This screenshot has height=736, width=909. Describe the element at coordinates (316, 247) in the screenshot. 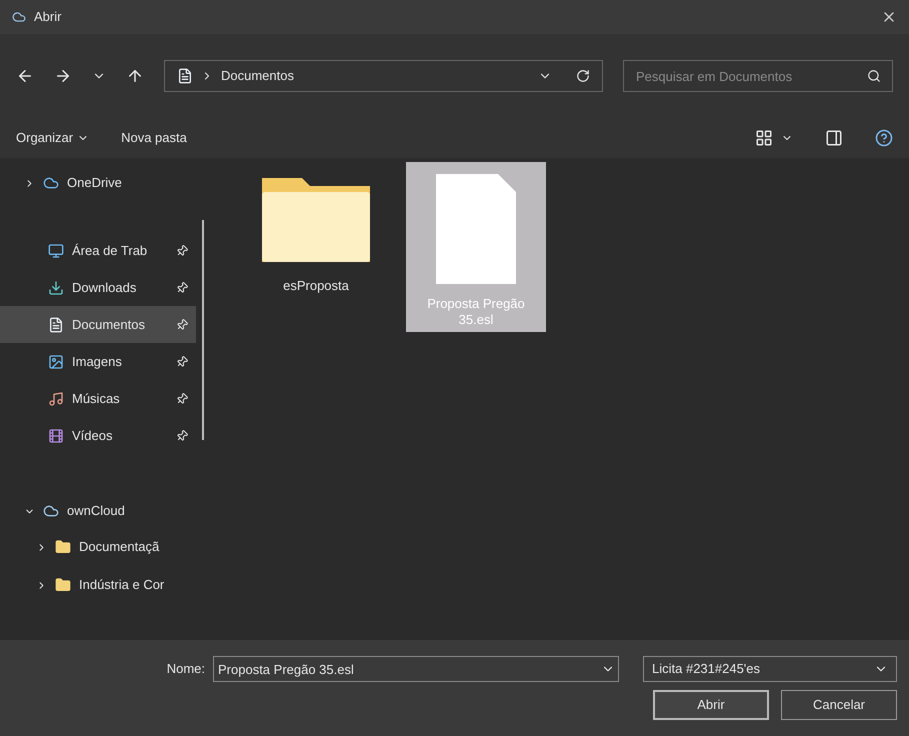

I see `file-item: esProposta` at that location.